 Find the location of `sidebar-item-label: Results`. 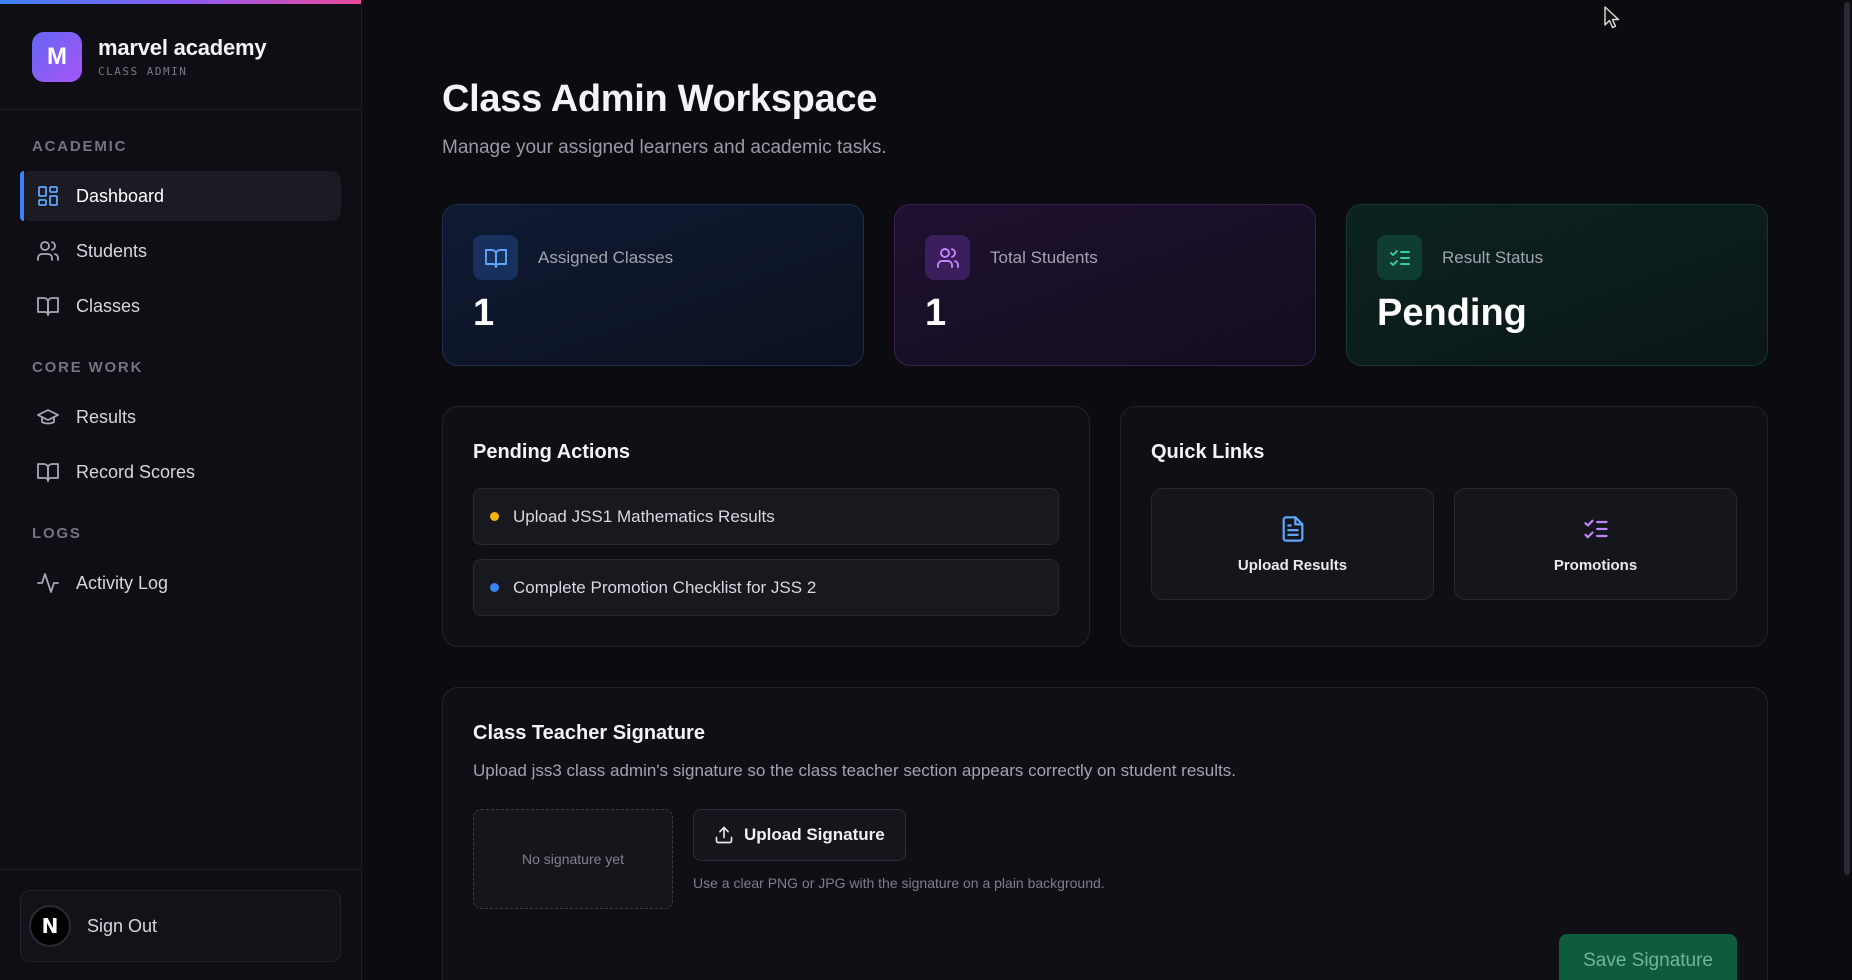

sidebar-item-label: Results is located at coordinates (106, 416).